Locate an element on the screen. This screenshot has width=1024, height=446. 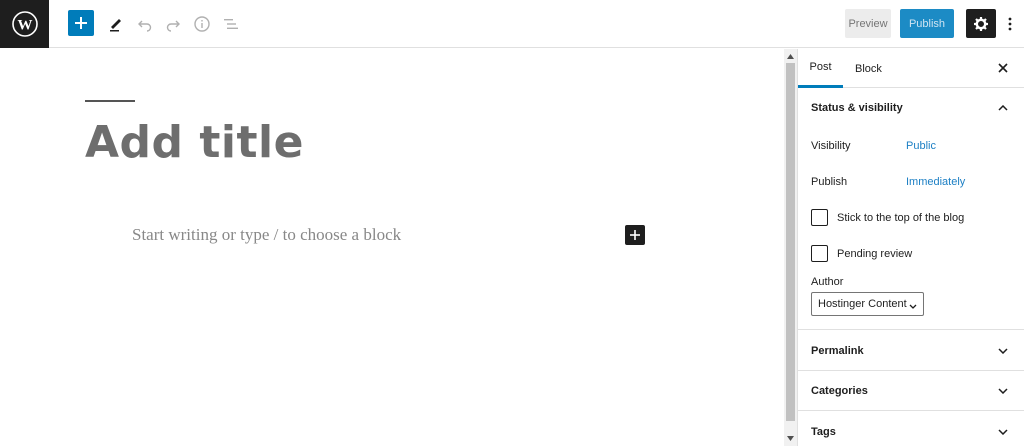
panel-title: Tags is located at coordinates (823, 432).